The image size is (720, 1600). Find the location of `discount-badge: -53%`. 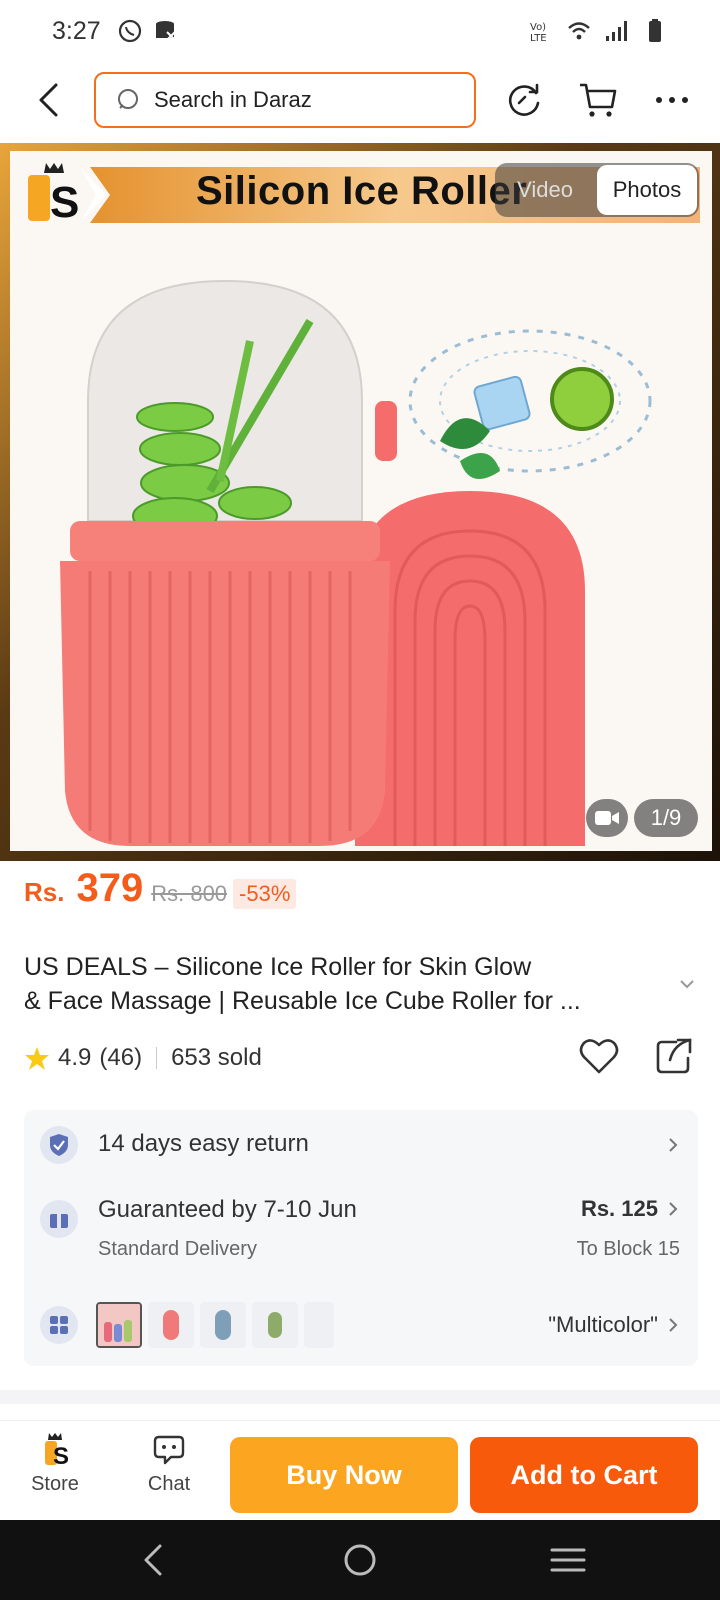

discount-badge: -53% is located at coordinates (265, 894).